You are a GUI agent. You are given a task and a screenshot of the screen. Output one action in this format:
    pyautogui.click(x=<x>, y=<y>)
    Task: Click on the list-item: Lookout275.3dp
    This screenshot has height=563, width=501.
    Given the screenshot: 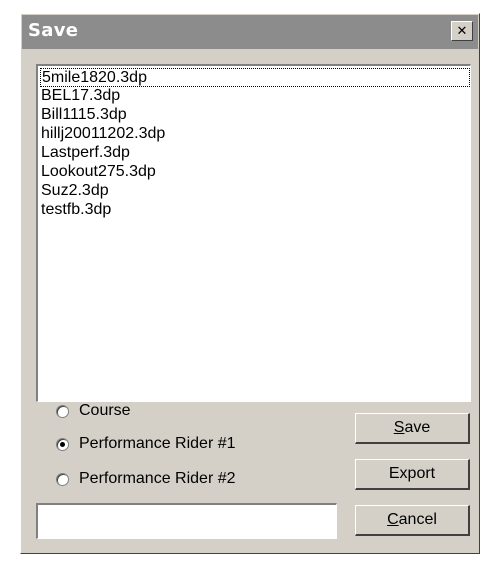 What is the action you would take?
    pyautogui.click(x=255, y=172)
    